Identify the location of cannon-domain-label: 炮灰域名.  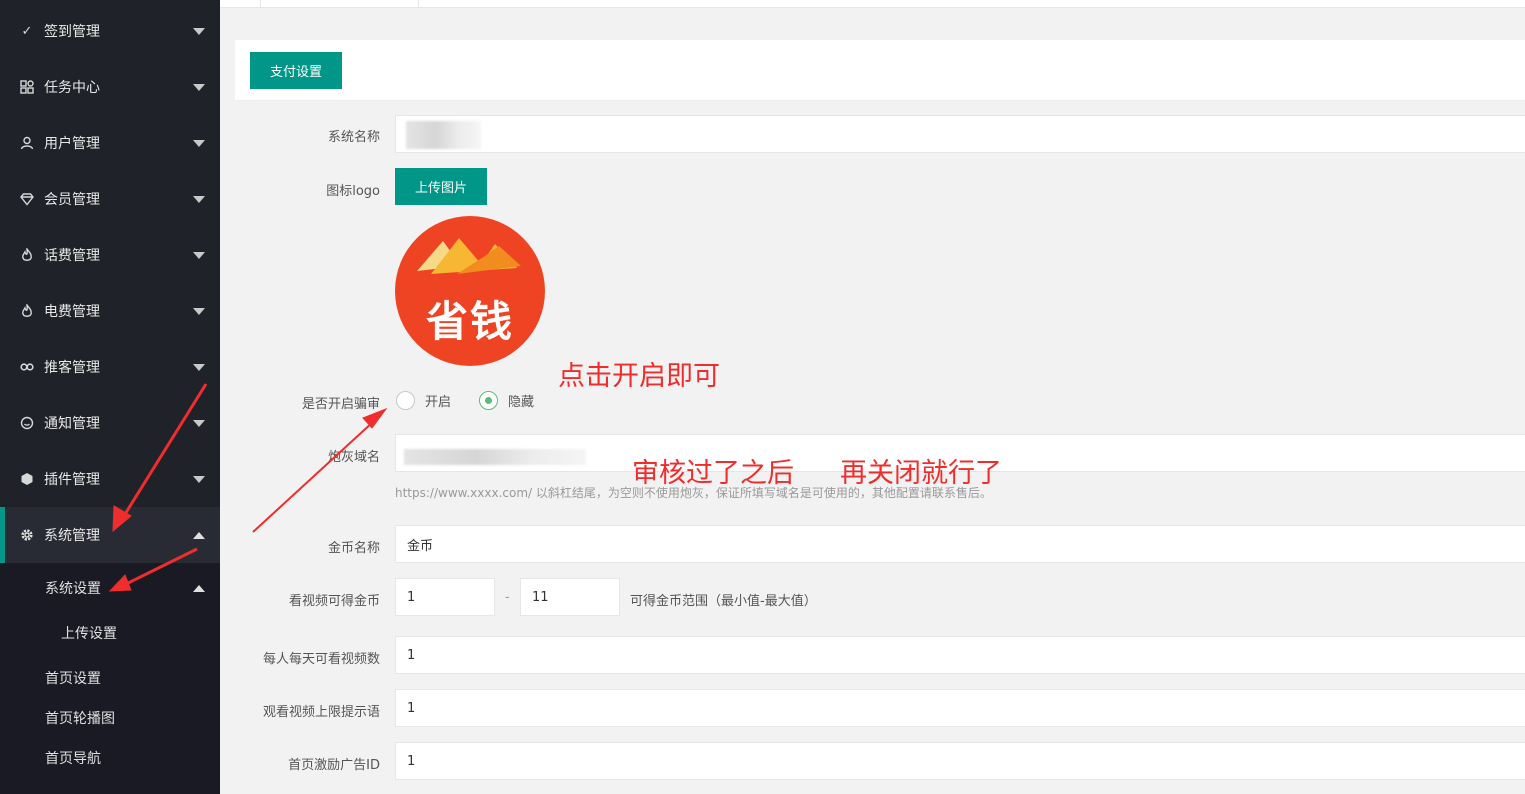
(353, 457).